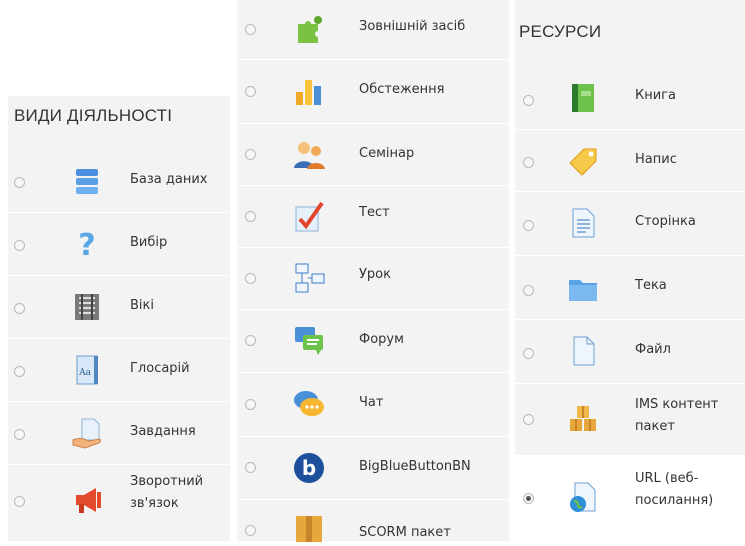 The width and height of the screenshot is (745, 546). What do you see at coordinates (583, 497) in the screenshot?
I see `url-globe-icon` at bounding box center [583, 497].